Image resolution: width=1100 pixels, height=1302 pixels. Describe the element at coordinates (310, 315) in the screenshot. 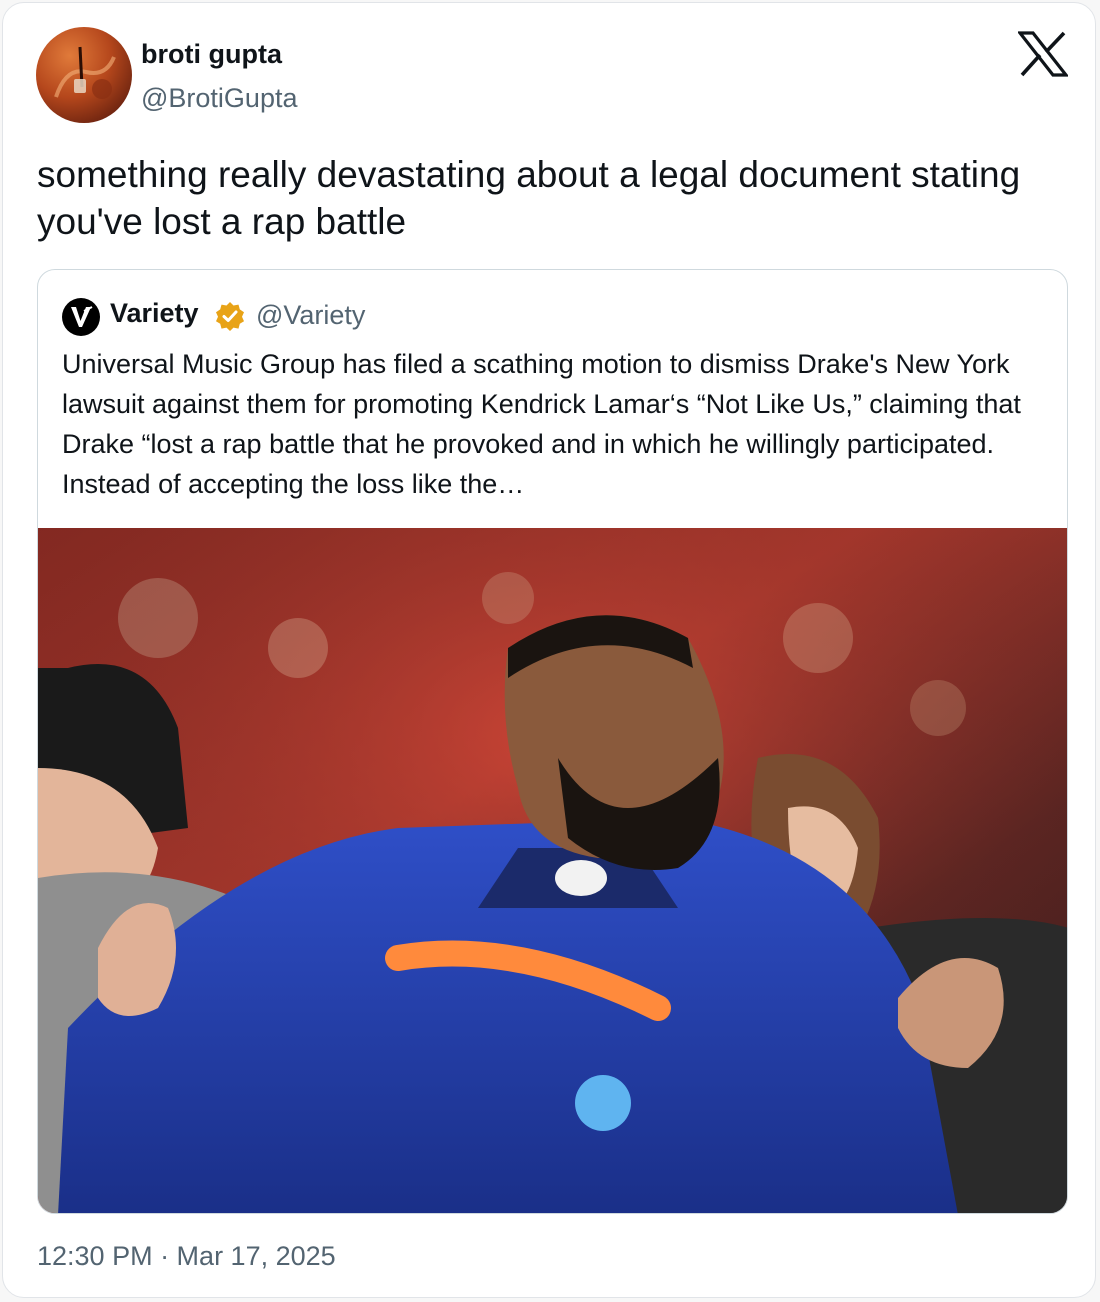

I see `quoted-author-handle: @Variety` at that location.